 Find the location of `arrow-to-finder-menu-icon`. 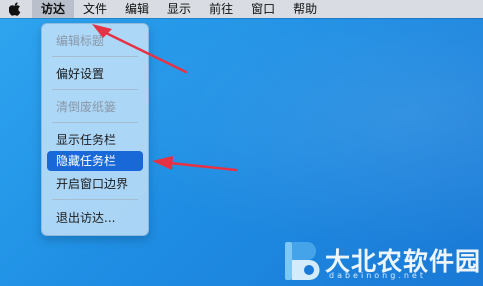

arrow-to-finder-menu-icon is located at coordinates (140, 49).